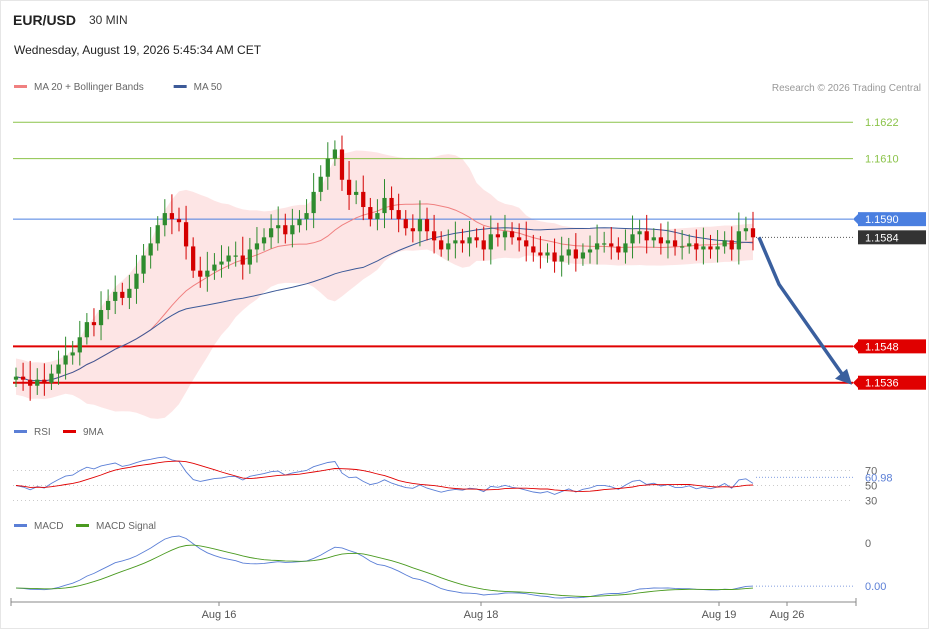 The width and height of the screenshot is (929, 630). Describe the element at coordinates (882, 384) in the screenshot. I see `price-label-1.1536: 1.1536` at that location.